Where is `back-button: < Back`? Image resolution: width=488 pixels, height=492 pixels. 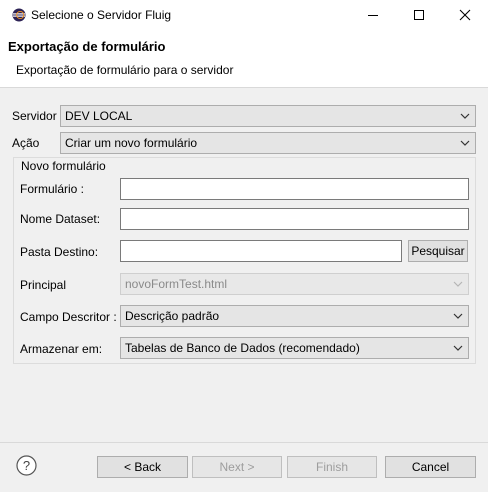 back-button: < Back is located at coordinates (142, 467).